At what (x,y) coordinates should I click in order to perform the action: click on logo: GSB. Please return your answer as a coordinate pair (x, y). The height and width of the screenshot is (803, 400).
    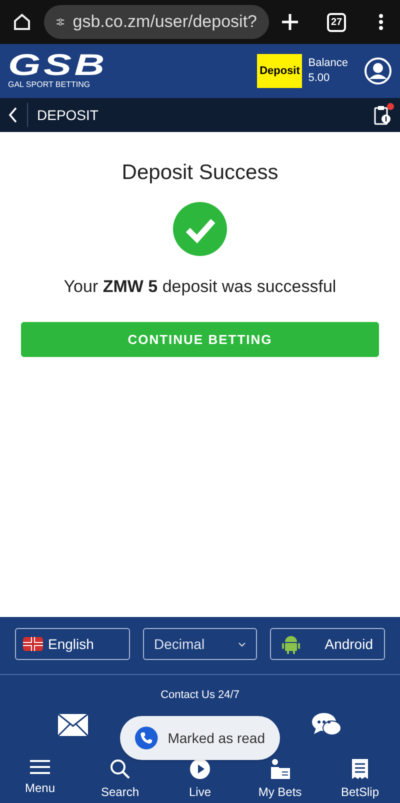
    Looking at the image, I should click on (65, 66).